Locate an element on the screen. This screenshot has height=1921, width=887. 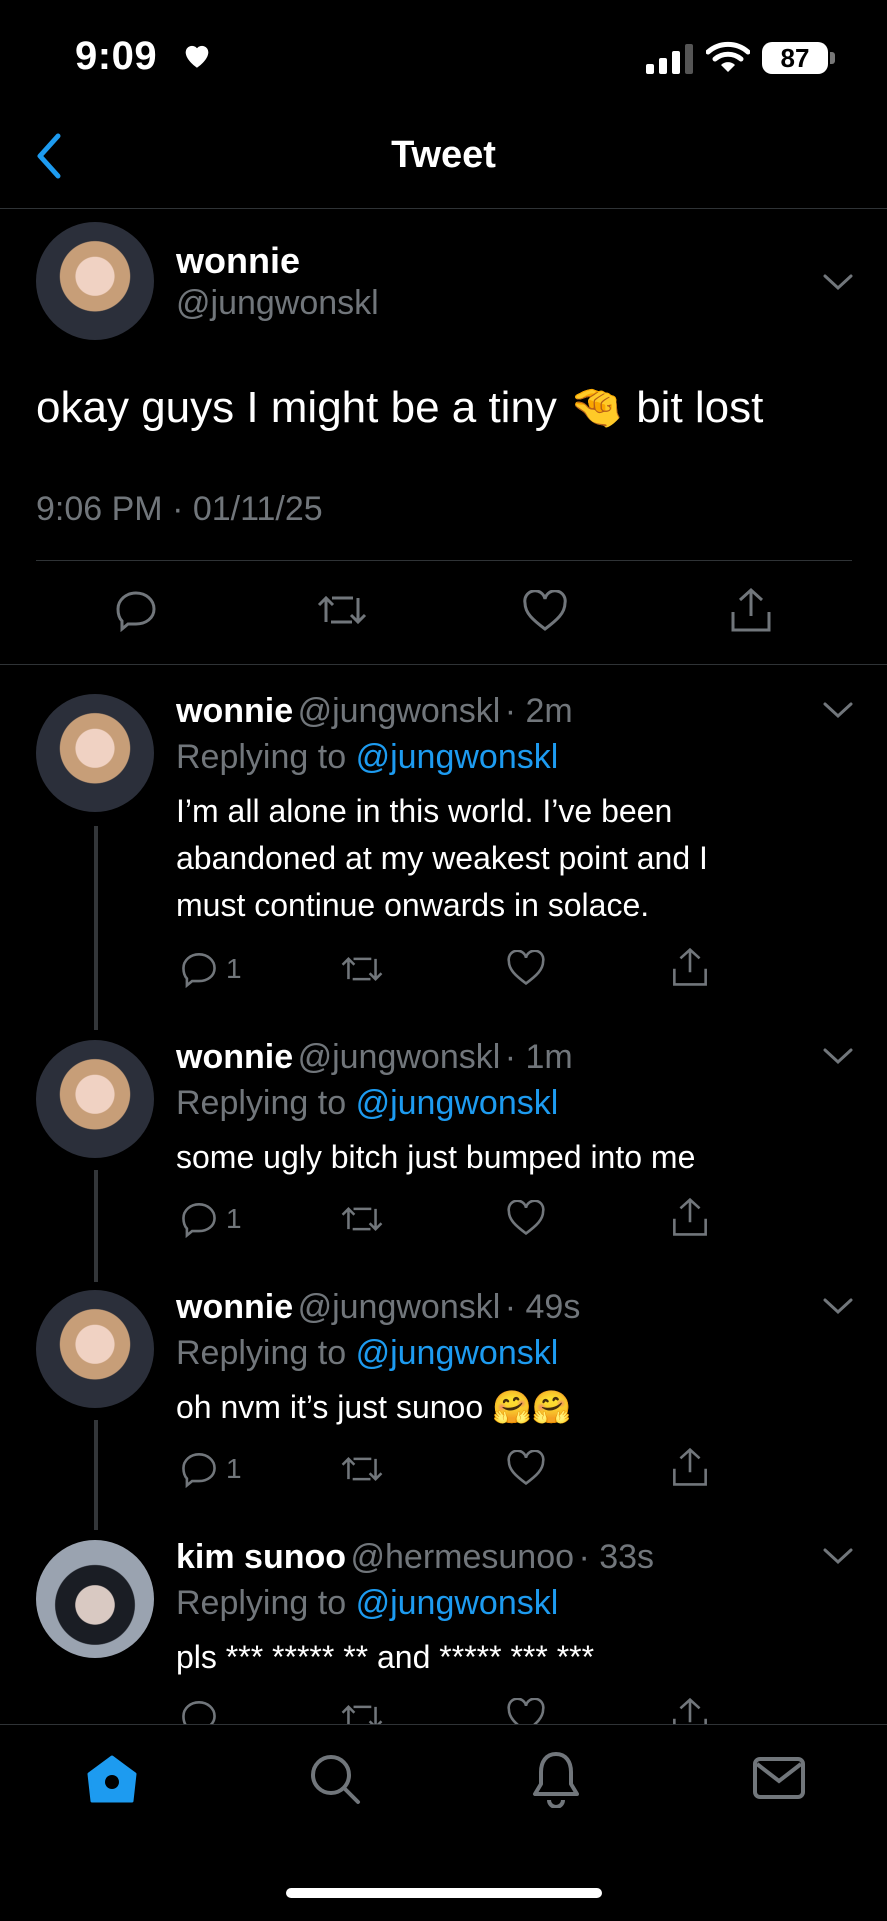
reply-time: · 49s is located at coordinates (542, 1307).